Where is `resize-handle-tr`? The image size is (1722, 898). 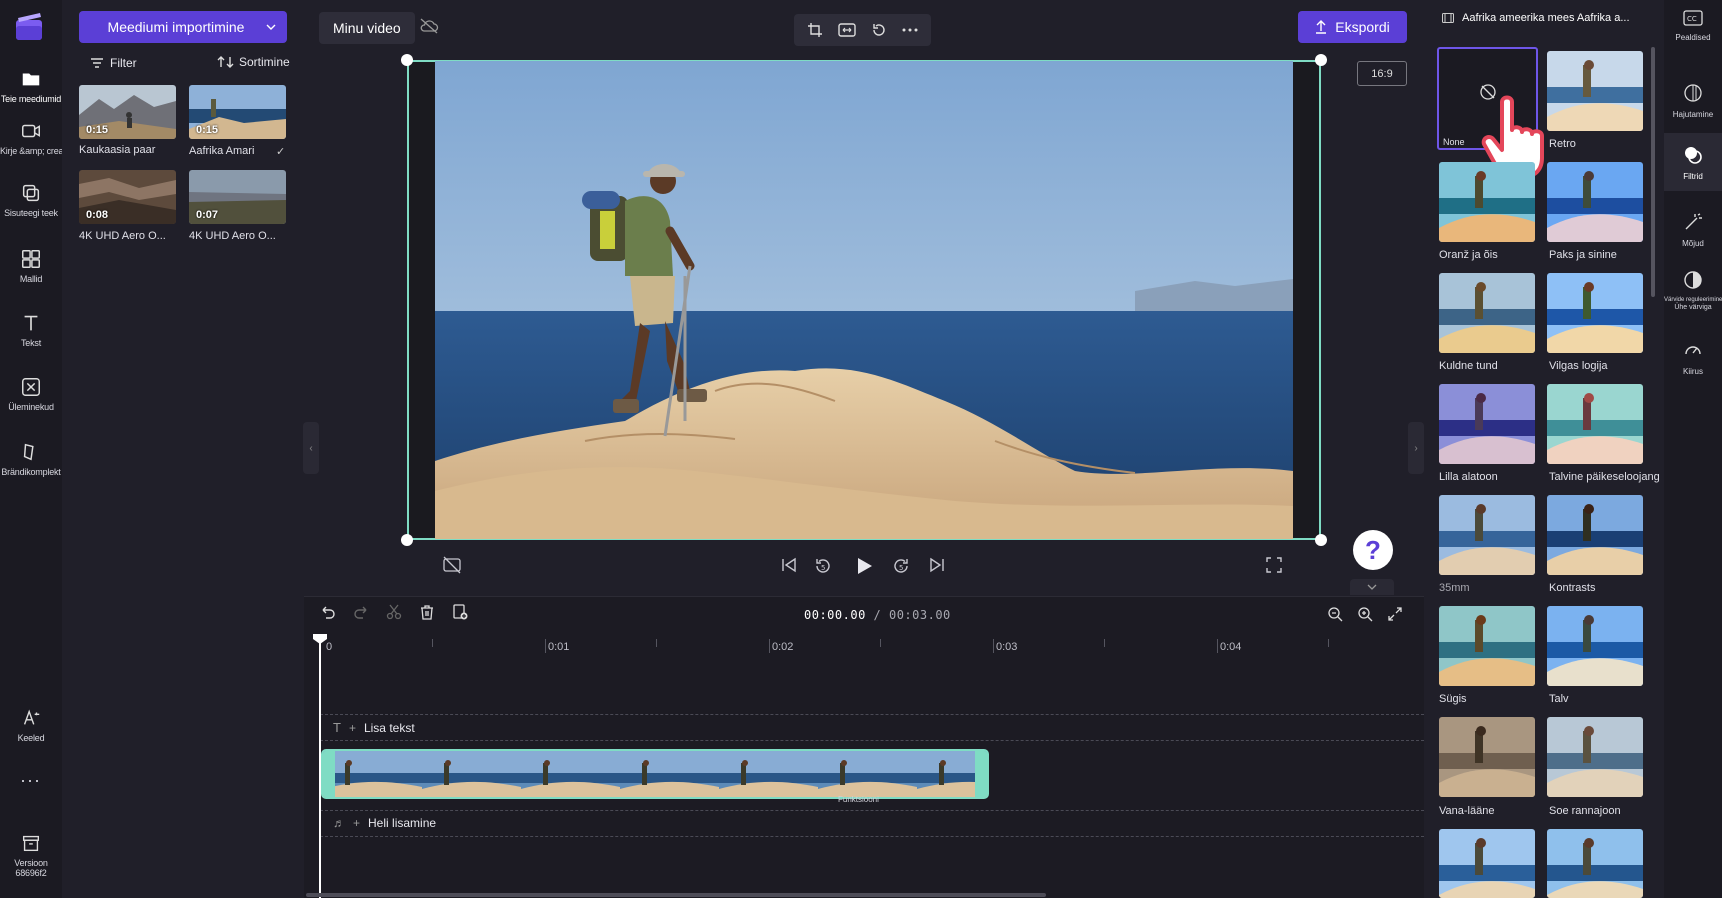
resize-handle-tr is located at coordinates (1321, 60).